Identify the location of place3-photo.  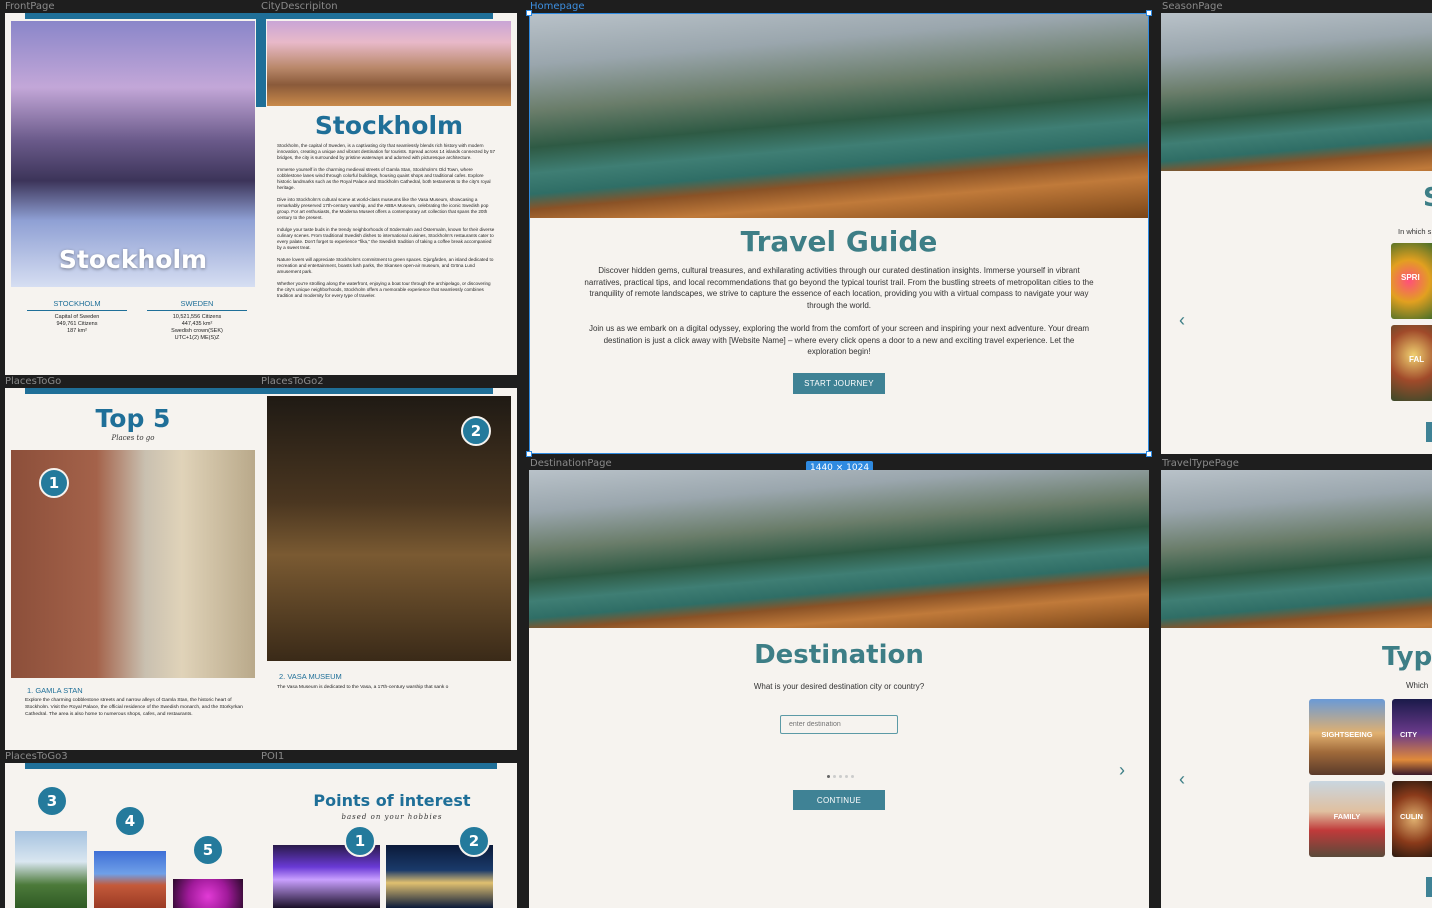
(51, 869).